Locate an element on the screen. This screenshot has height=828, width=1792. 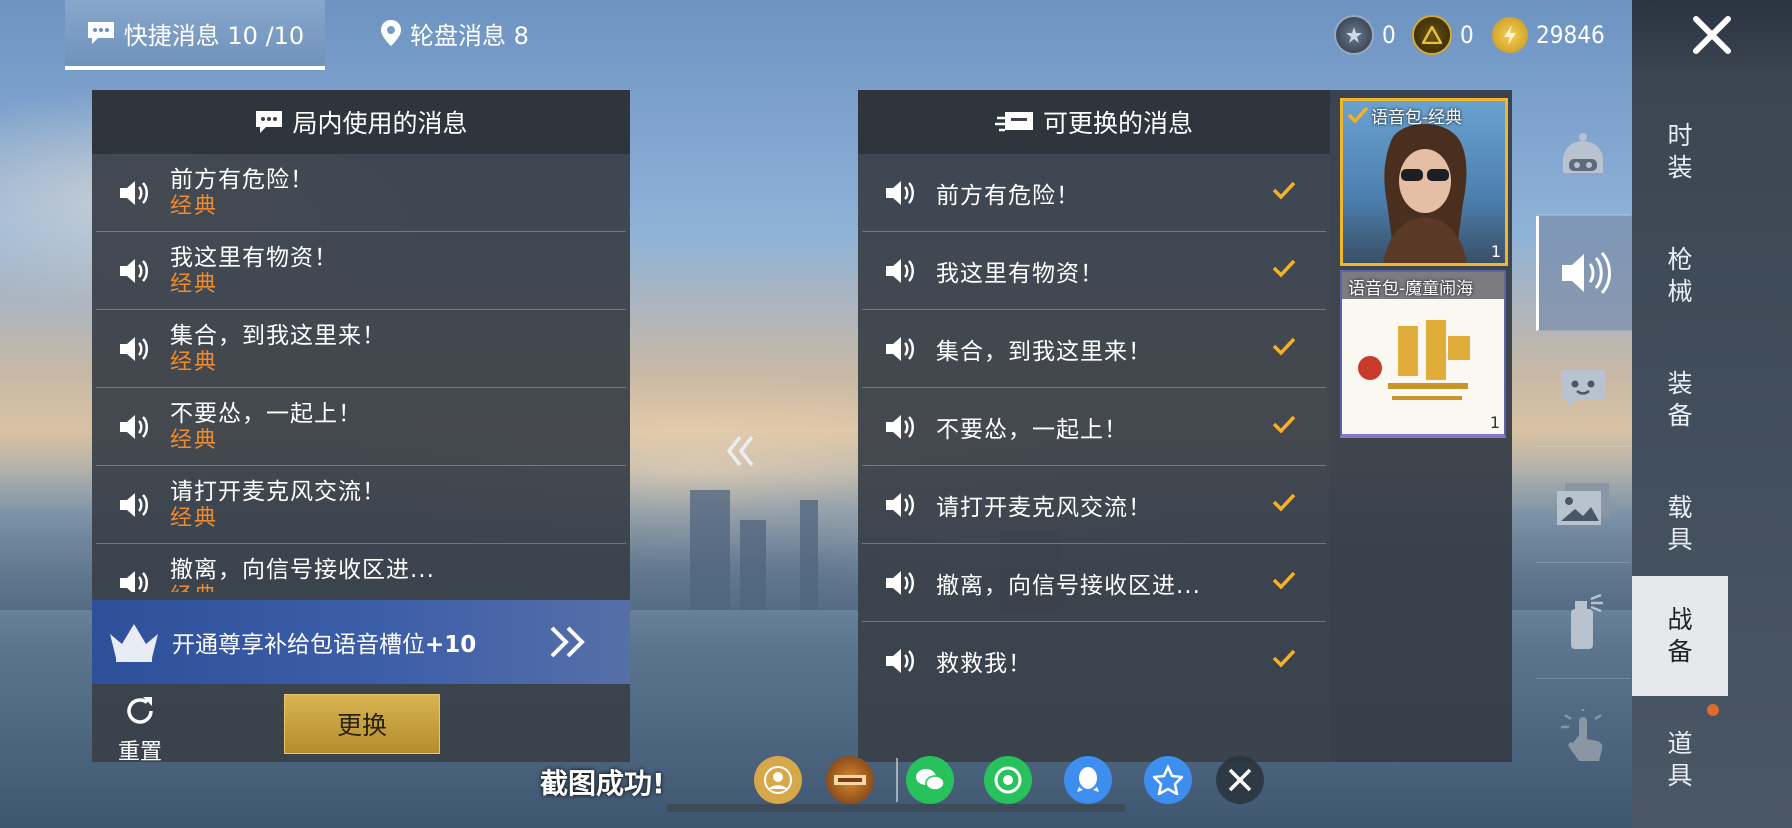
home-indicator is located at coordinates (896, 808).